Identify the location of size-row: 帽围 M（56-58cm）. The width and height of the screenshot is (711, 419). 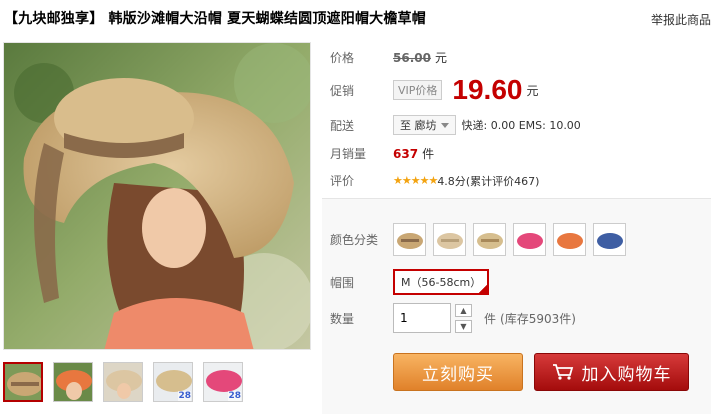
(410, 282).